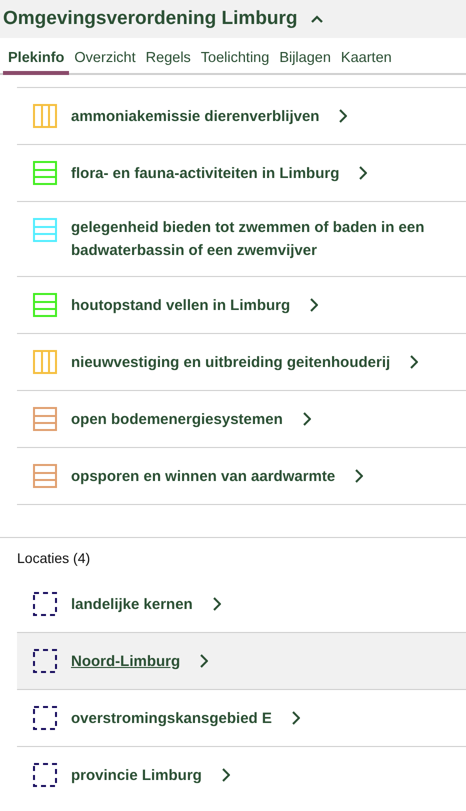 The width and height of the screenshot is (466, 811). Describe the element at coordinates (366, 59) in the screenshot. I see `tab: Kaarten` at that location.